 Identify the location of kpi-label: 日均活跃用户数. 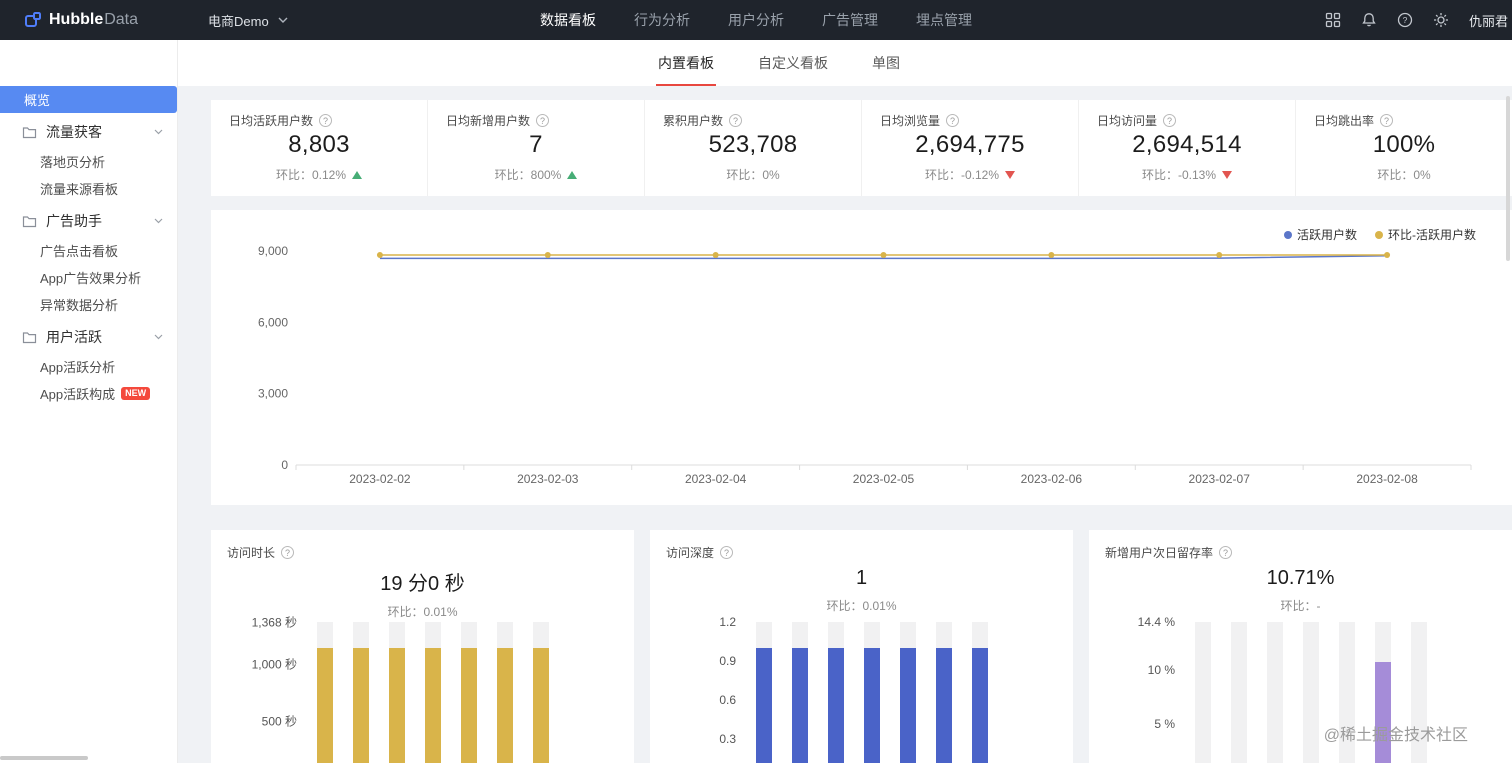
(271, 121).